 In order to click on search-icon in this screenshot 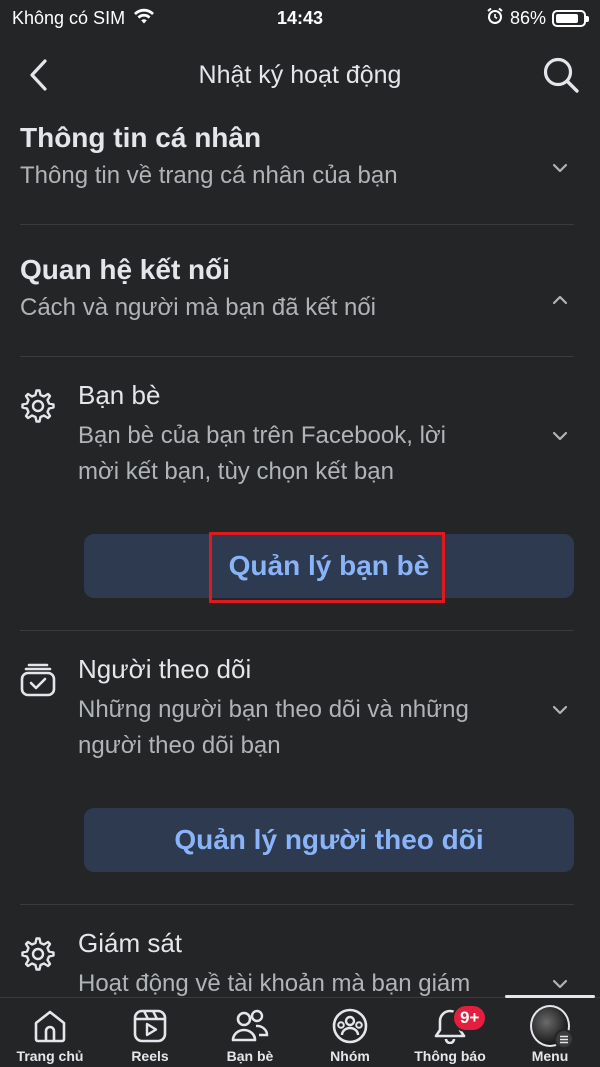, I will do `click(561, 75)`.